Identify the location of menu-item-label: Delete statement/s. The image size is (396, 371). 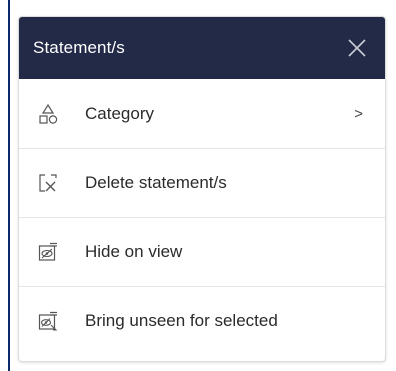
(156, 182).